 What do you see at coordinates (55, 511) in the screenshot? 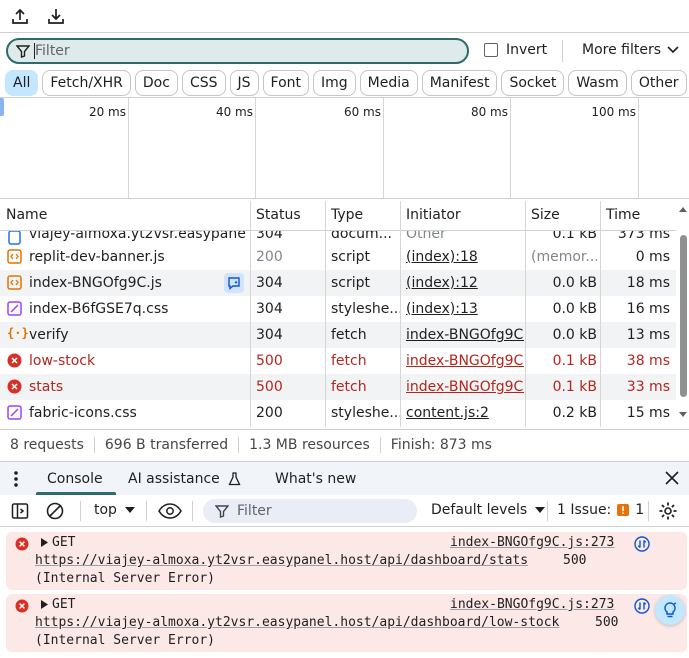
I see `clear-console-icon` at bounding box center [55, 511].